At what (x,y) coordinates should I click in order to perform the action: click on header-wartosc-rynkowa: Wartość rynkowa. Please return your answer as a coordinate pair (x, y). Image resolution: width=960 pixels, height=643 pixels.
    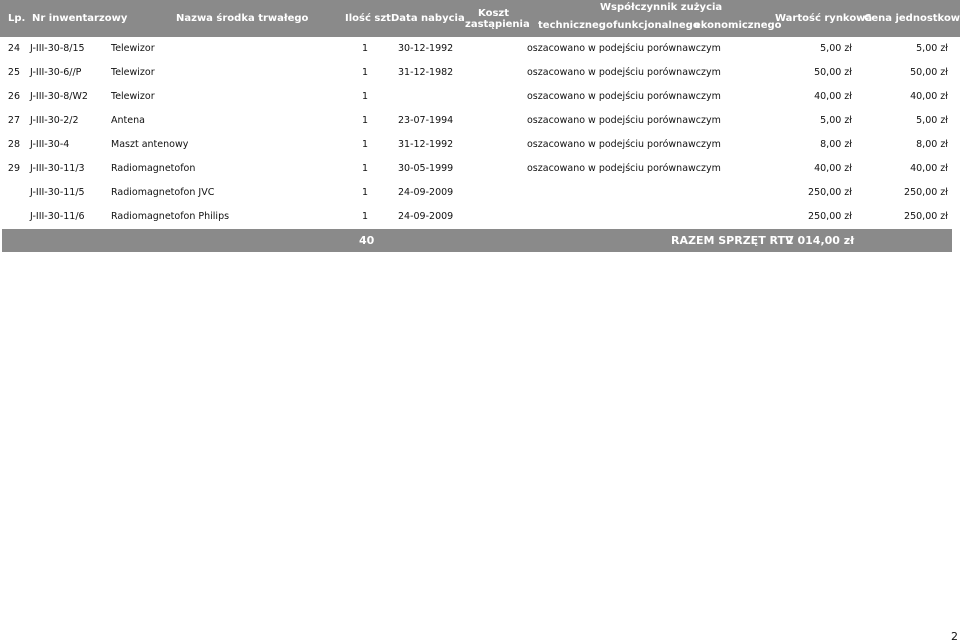
    Looking at the image, I should click on (824, 18).